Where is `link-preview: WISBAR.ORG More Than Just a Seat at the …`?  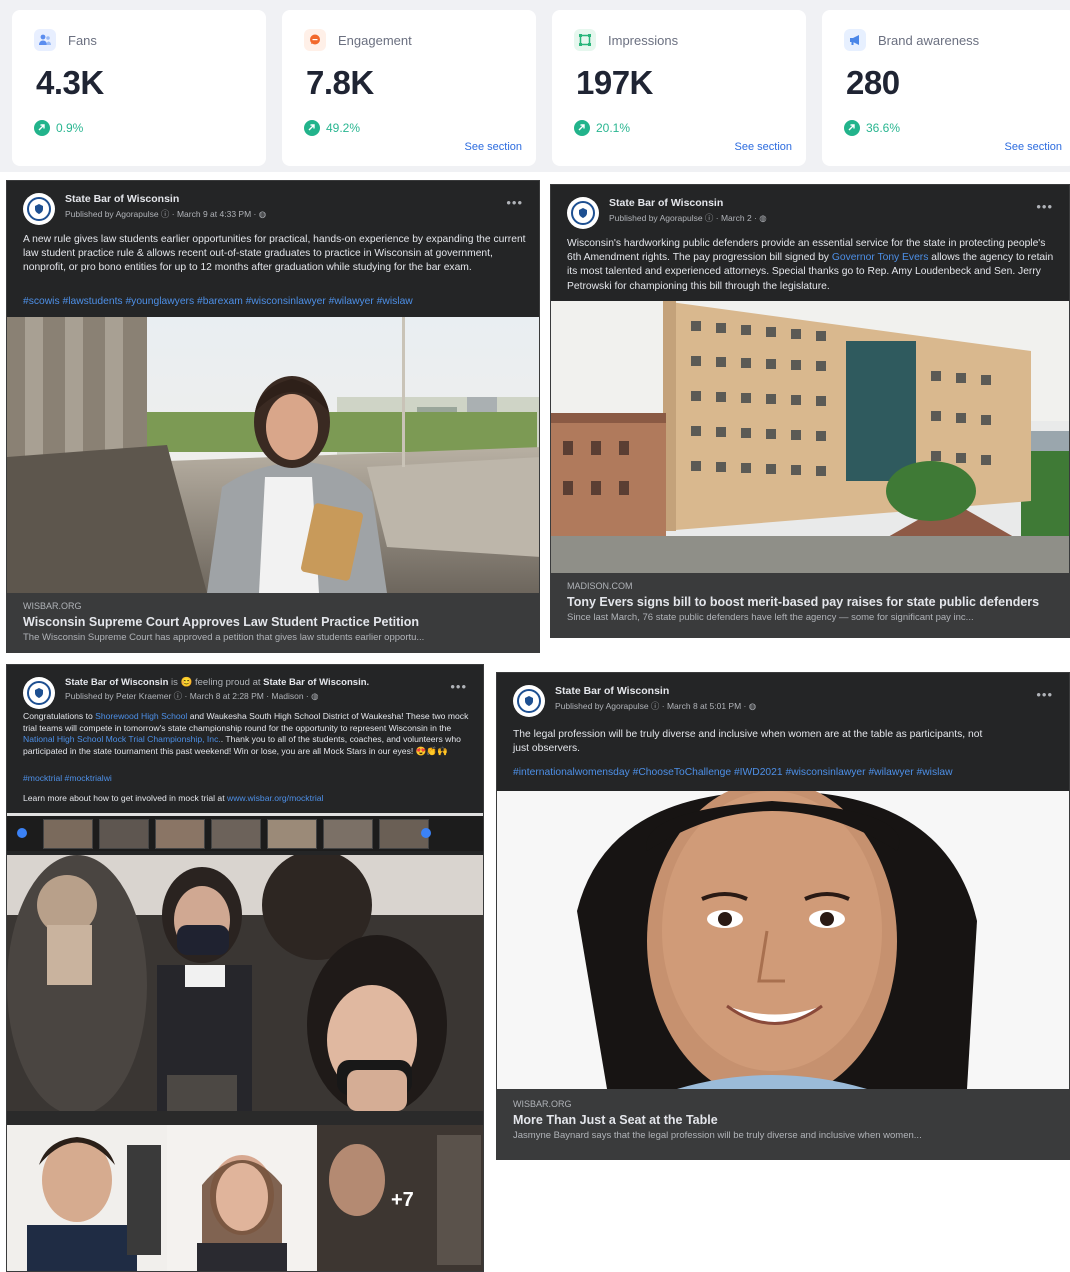 link-preview: WISBAR.ORG More Than Just a Seat at the … is located at coordinates (783, 1124).